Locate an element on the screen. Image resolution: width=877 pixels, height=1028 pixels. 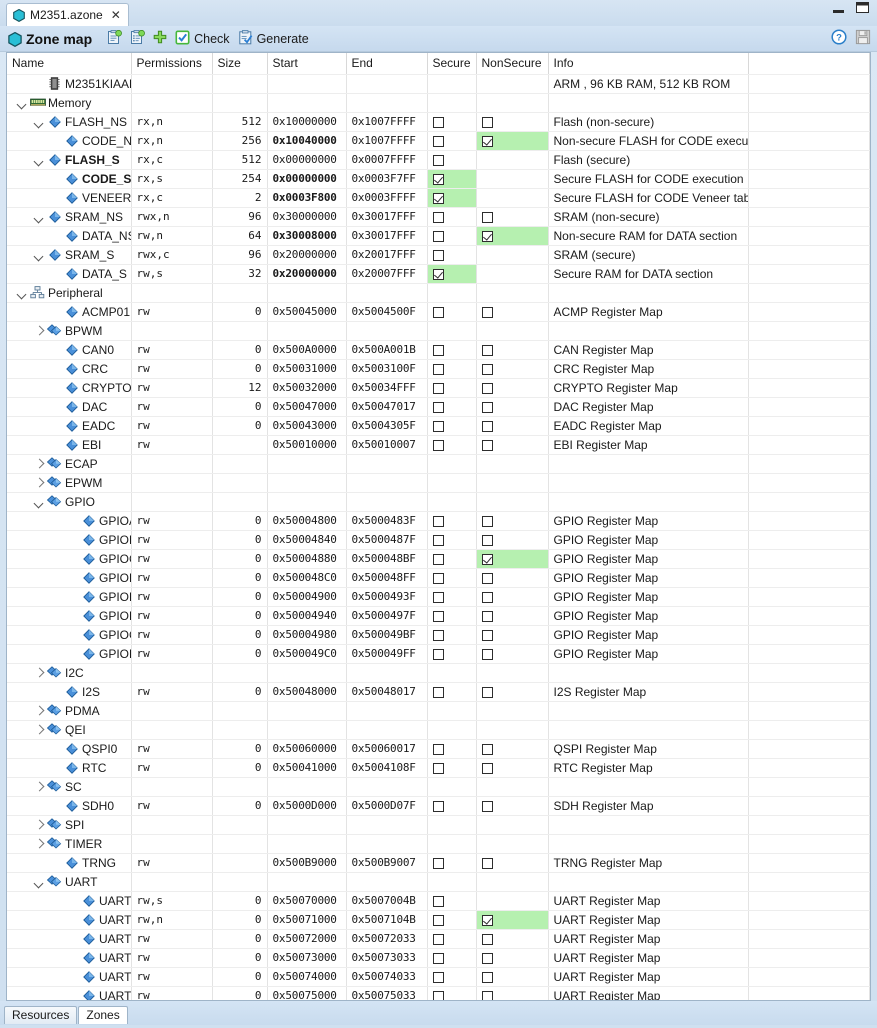
new-zone-from-template-button is located at coordinates (114, 39).